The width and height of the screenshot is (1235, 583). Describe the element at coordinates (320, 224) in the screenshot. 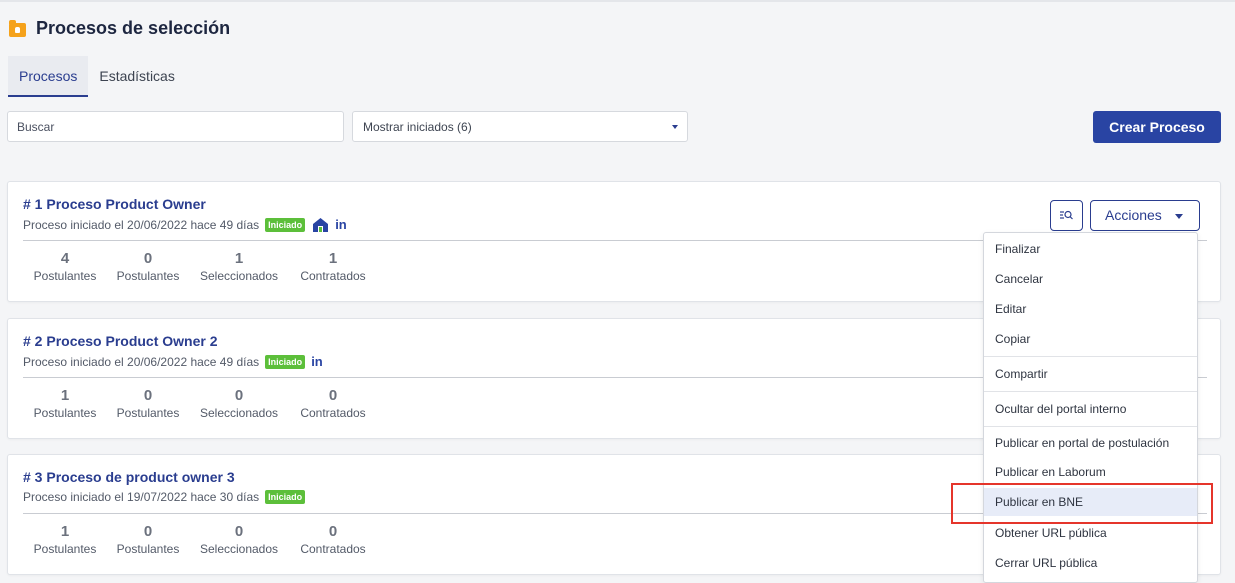

I see `home-icon` at that location.